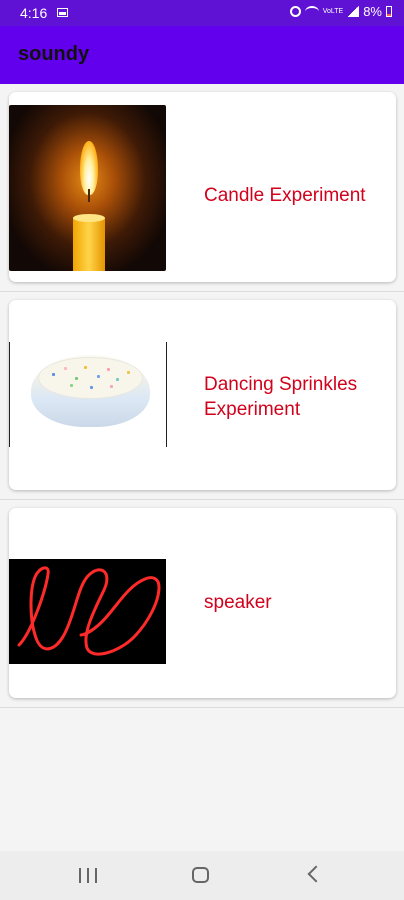 Image resolution: width=404 pixels, height=900 pixels. Describe the element at coordinates (89, 195) in the screenshot. I see `wick-icon` at that location.